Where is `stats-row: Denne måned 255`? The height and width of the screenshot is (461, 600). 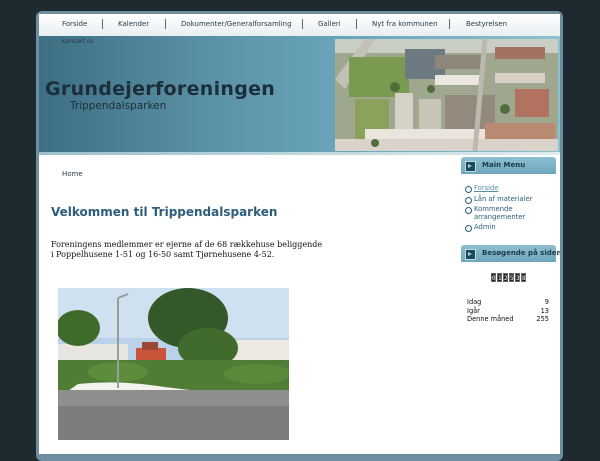 stats-row: Denne måned 255 is located at coordinates (508, 319).